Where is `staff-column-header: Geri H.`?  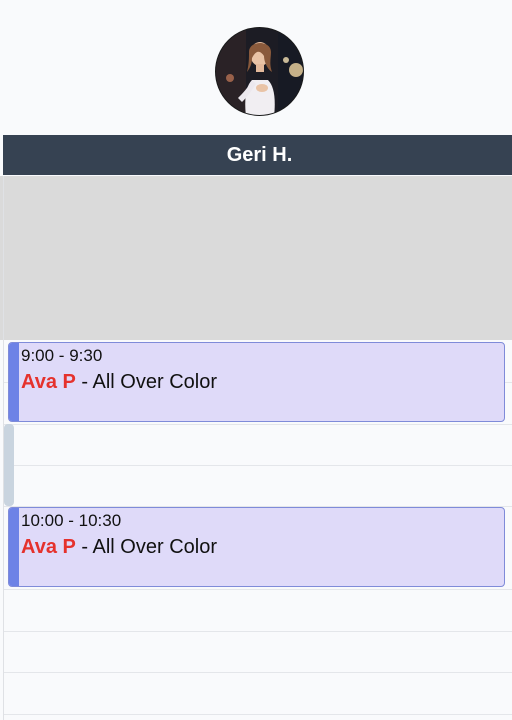
staff-column-header: Geri H. is located at coordinates (256, 155).